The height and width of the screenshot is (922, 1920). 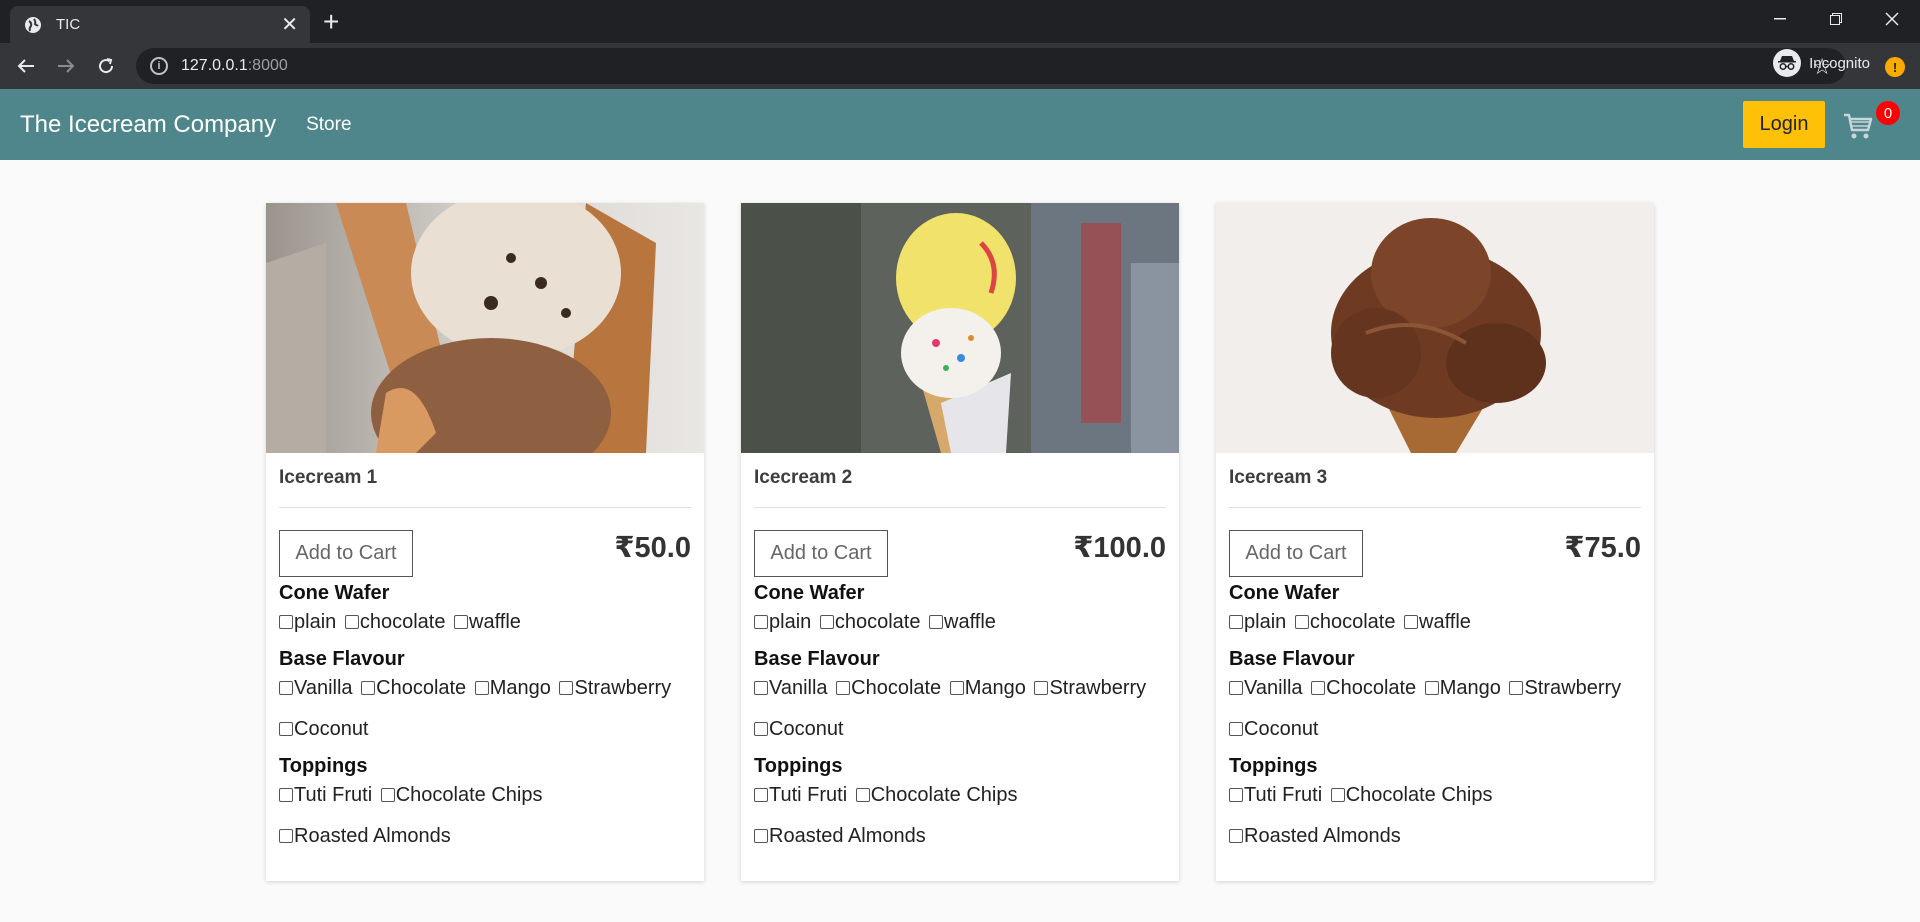 I want to click on site-navbar: The Icecream Company Store Login 0, so click(x=960, y=124).